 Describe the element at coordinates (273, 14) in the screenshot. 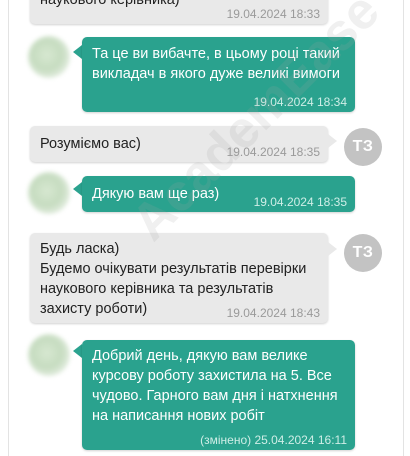

I see `message-timestamp: 19.04.2024 18:33` at that location.